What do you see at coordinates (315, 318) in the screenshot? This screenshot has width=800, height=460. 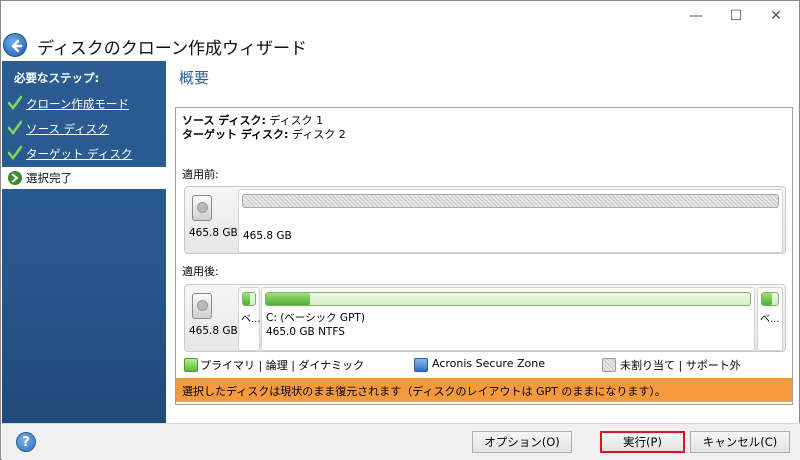 I see `partition-name: C: (ベーシック GPT)` at bounding box center [315, 318].